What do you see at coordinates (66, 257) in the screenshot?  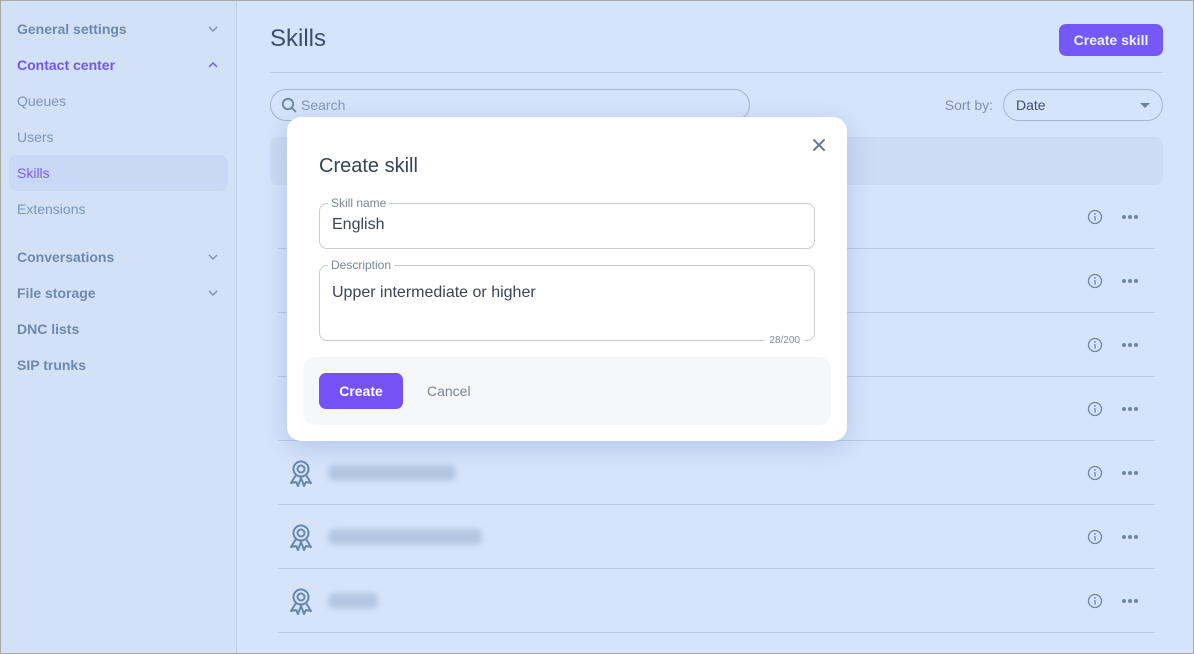 I see `sidebar-item-label: Conversations` at bounding box center [66, 257].